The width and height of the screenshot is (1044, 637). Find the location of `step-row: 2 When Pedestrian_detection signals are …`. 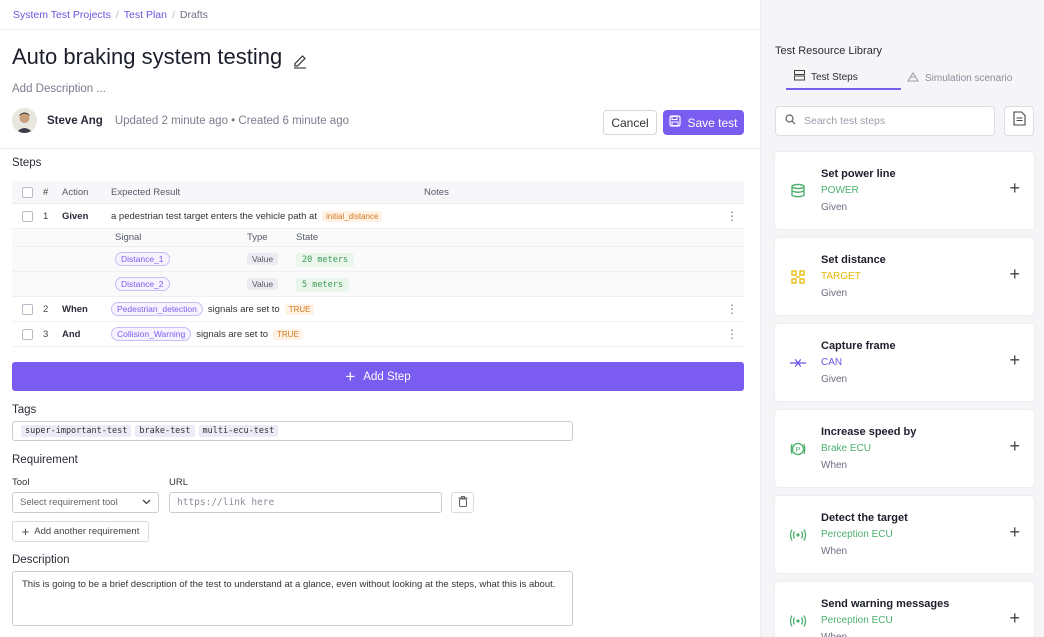

step-row: 2 When Pedestrian_detection signals are … is located at coordinates (378, 309).